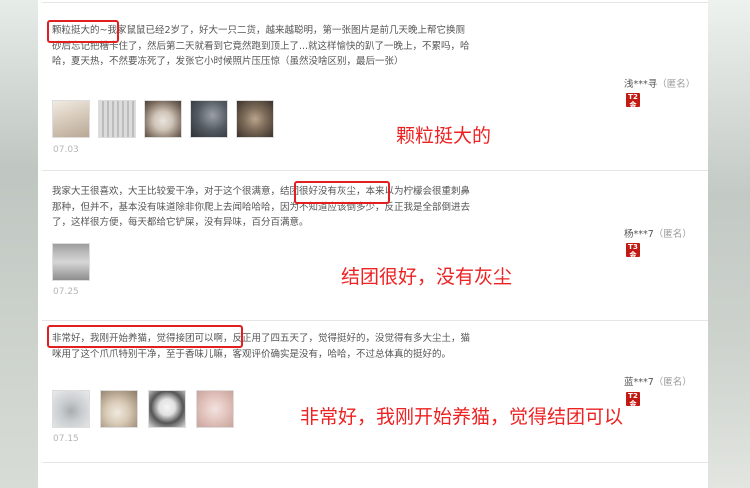 The height and width of the screenshot is (488, 750). I want to click on reviewer: 浅***寻（匿名）, so click(659, 83).